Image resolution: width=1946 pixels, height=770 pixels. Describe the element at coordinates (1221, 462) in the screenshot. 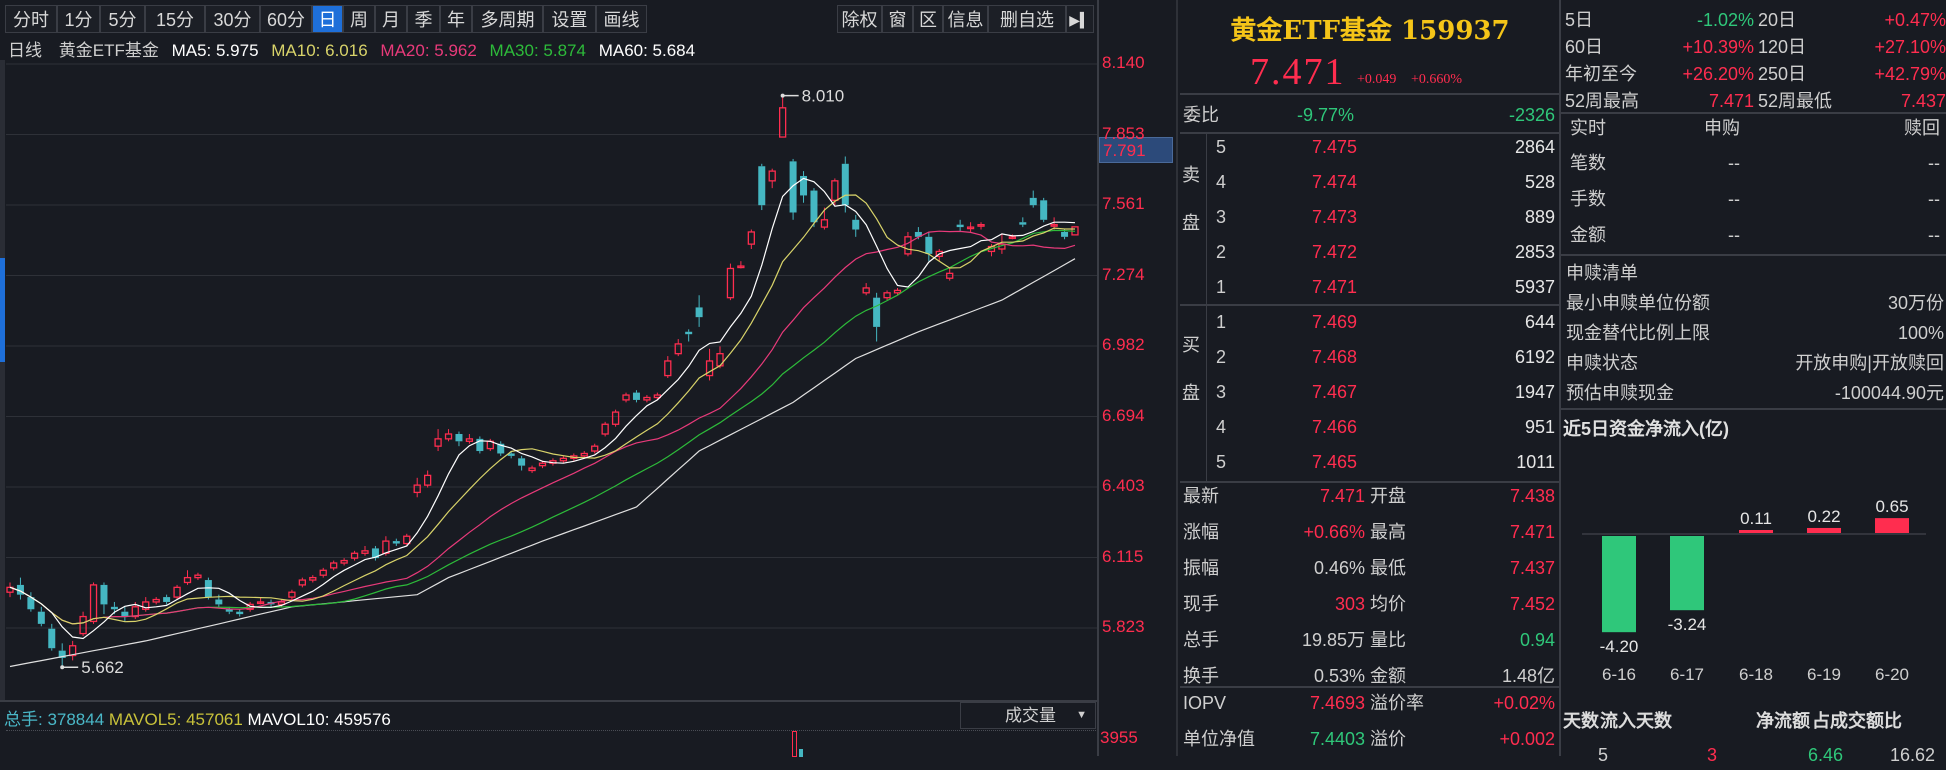

I see `bid-level: 5` at that location.